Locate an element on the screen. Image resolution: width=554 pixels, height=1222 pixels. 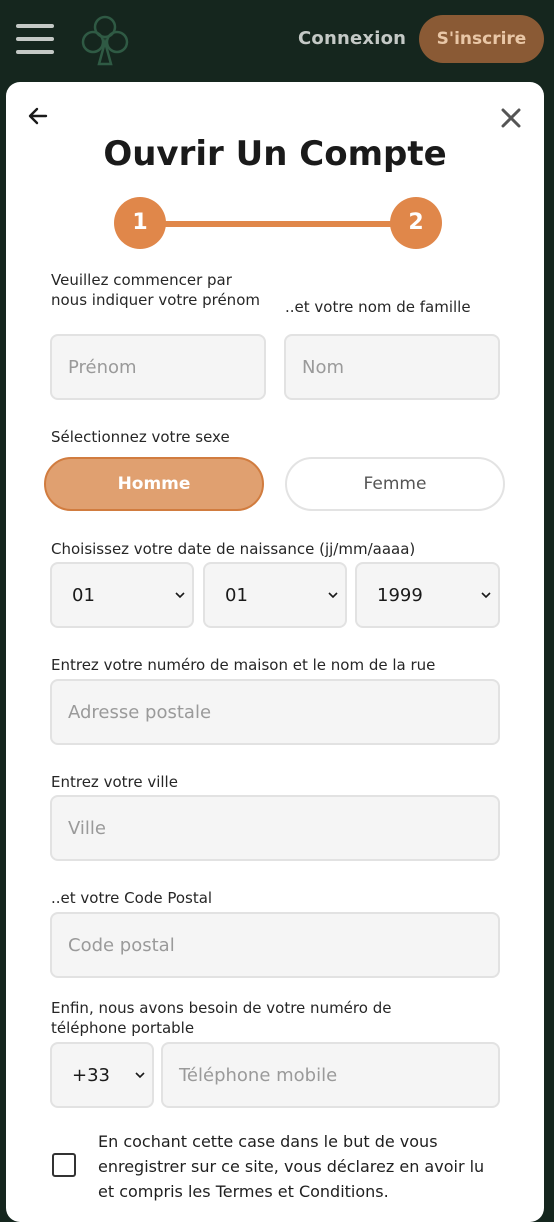
last-name-input: Nom is located at coordinates (392, 367).